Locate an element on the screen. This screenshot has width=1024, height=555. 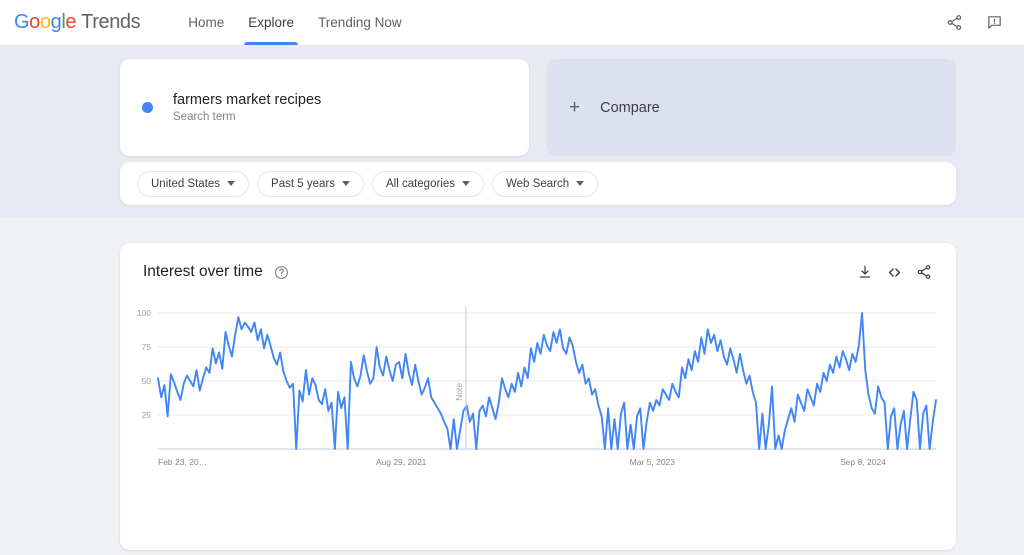
logo-letter-o1: o is located at coordinates (34, 22).